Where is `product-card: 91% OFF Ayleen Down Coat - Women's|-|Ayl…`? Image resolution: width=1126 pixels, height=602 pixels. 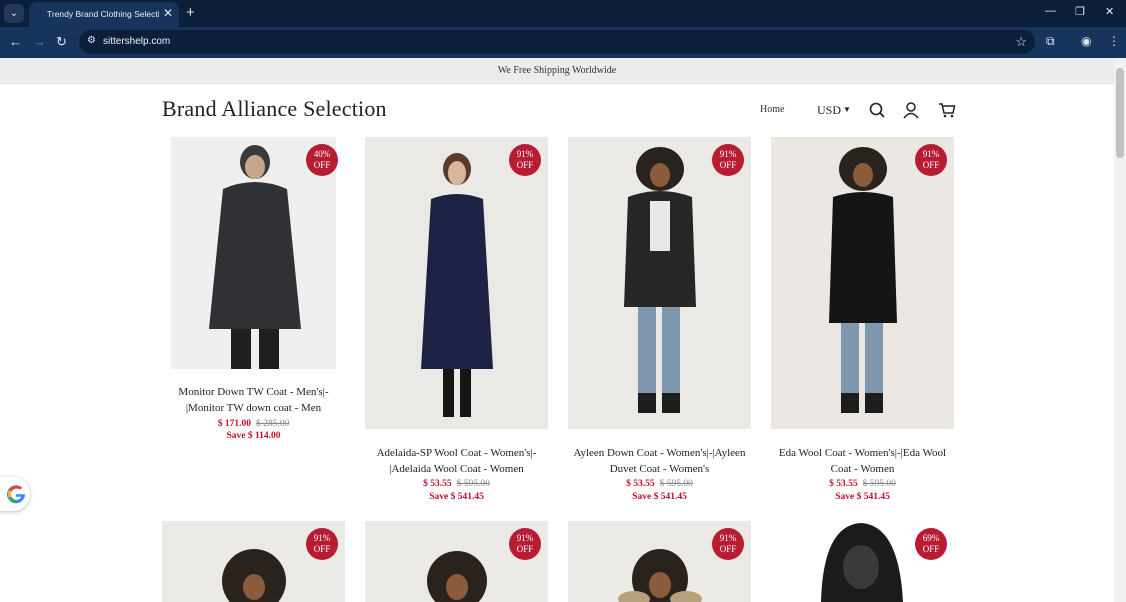
product-card: 91% OFF Ayleen Down Coat - Women's|-|Ayl… is located at coordinates (659, 322).